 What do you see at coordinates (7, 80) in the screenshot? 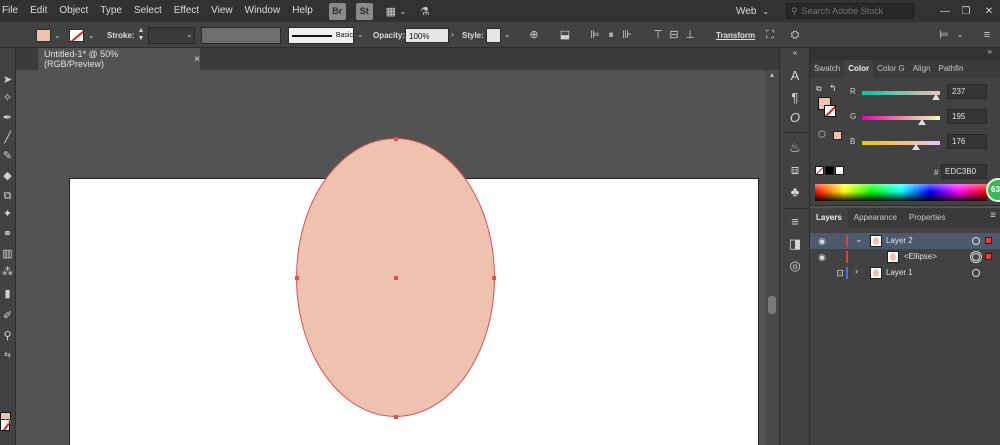
I see `selection-tool-icon: ➤` at bounding box center [7, 80].